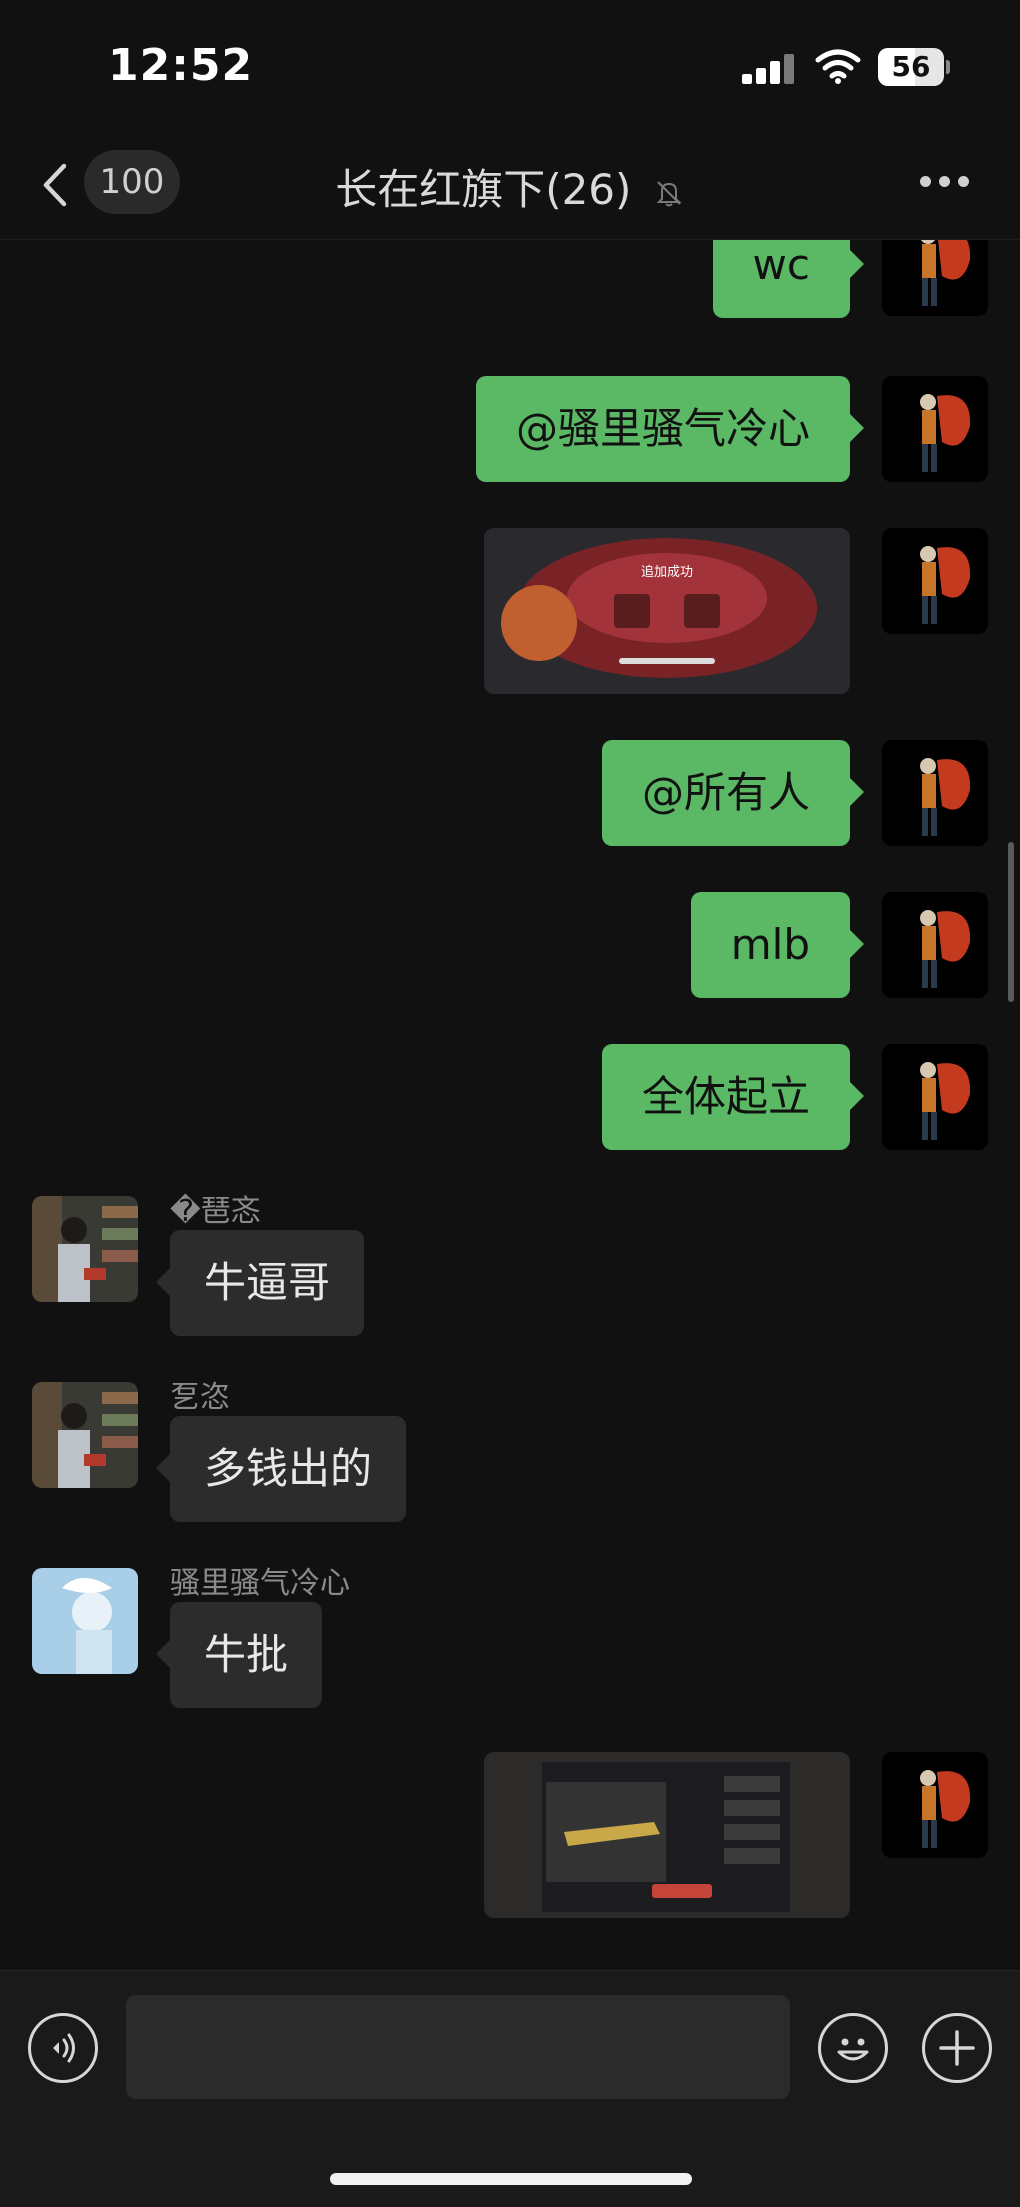  I want to click on message-bubble: mlb, so click(777, 945).